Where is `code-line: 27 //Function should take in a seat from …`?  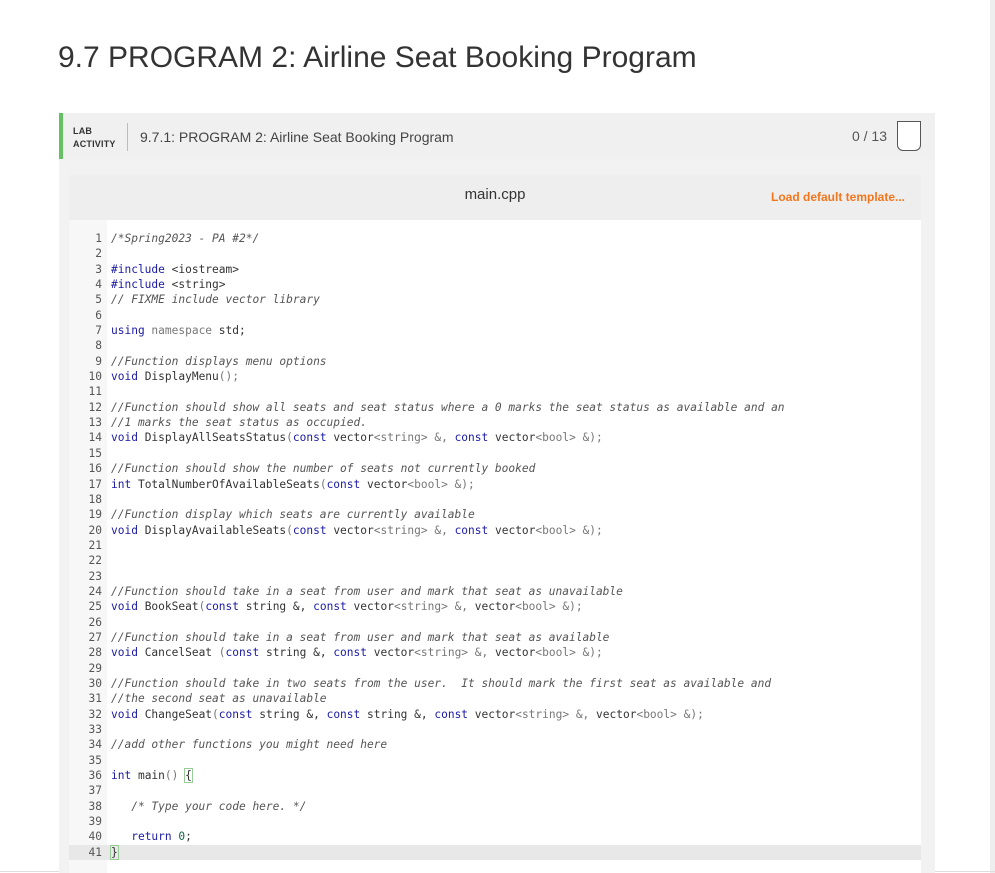 code-line: 27 //Function should take in a seat from … is located at coordinates (495, 637).